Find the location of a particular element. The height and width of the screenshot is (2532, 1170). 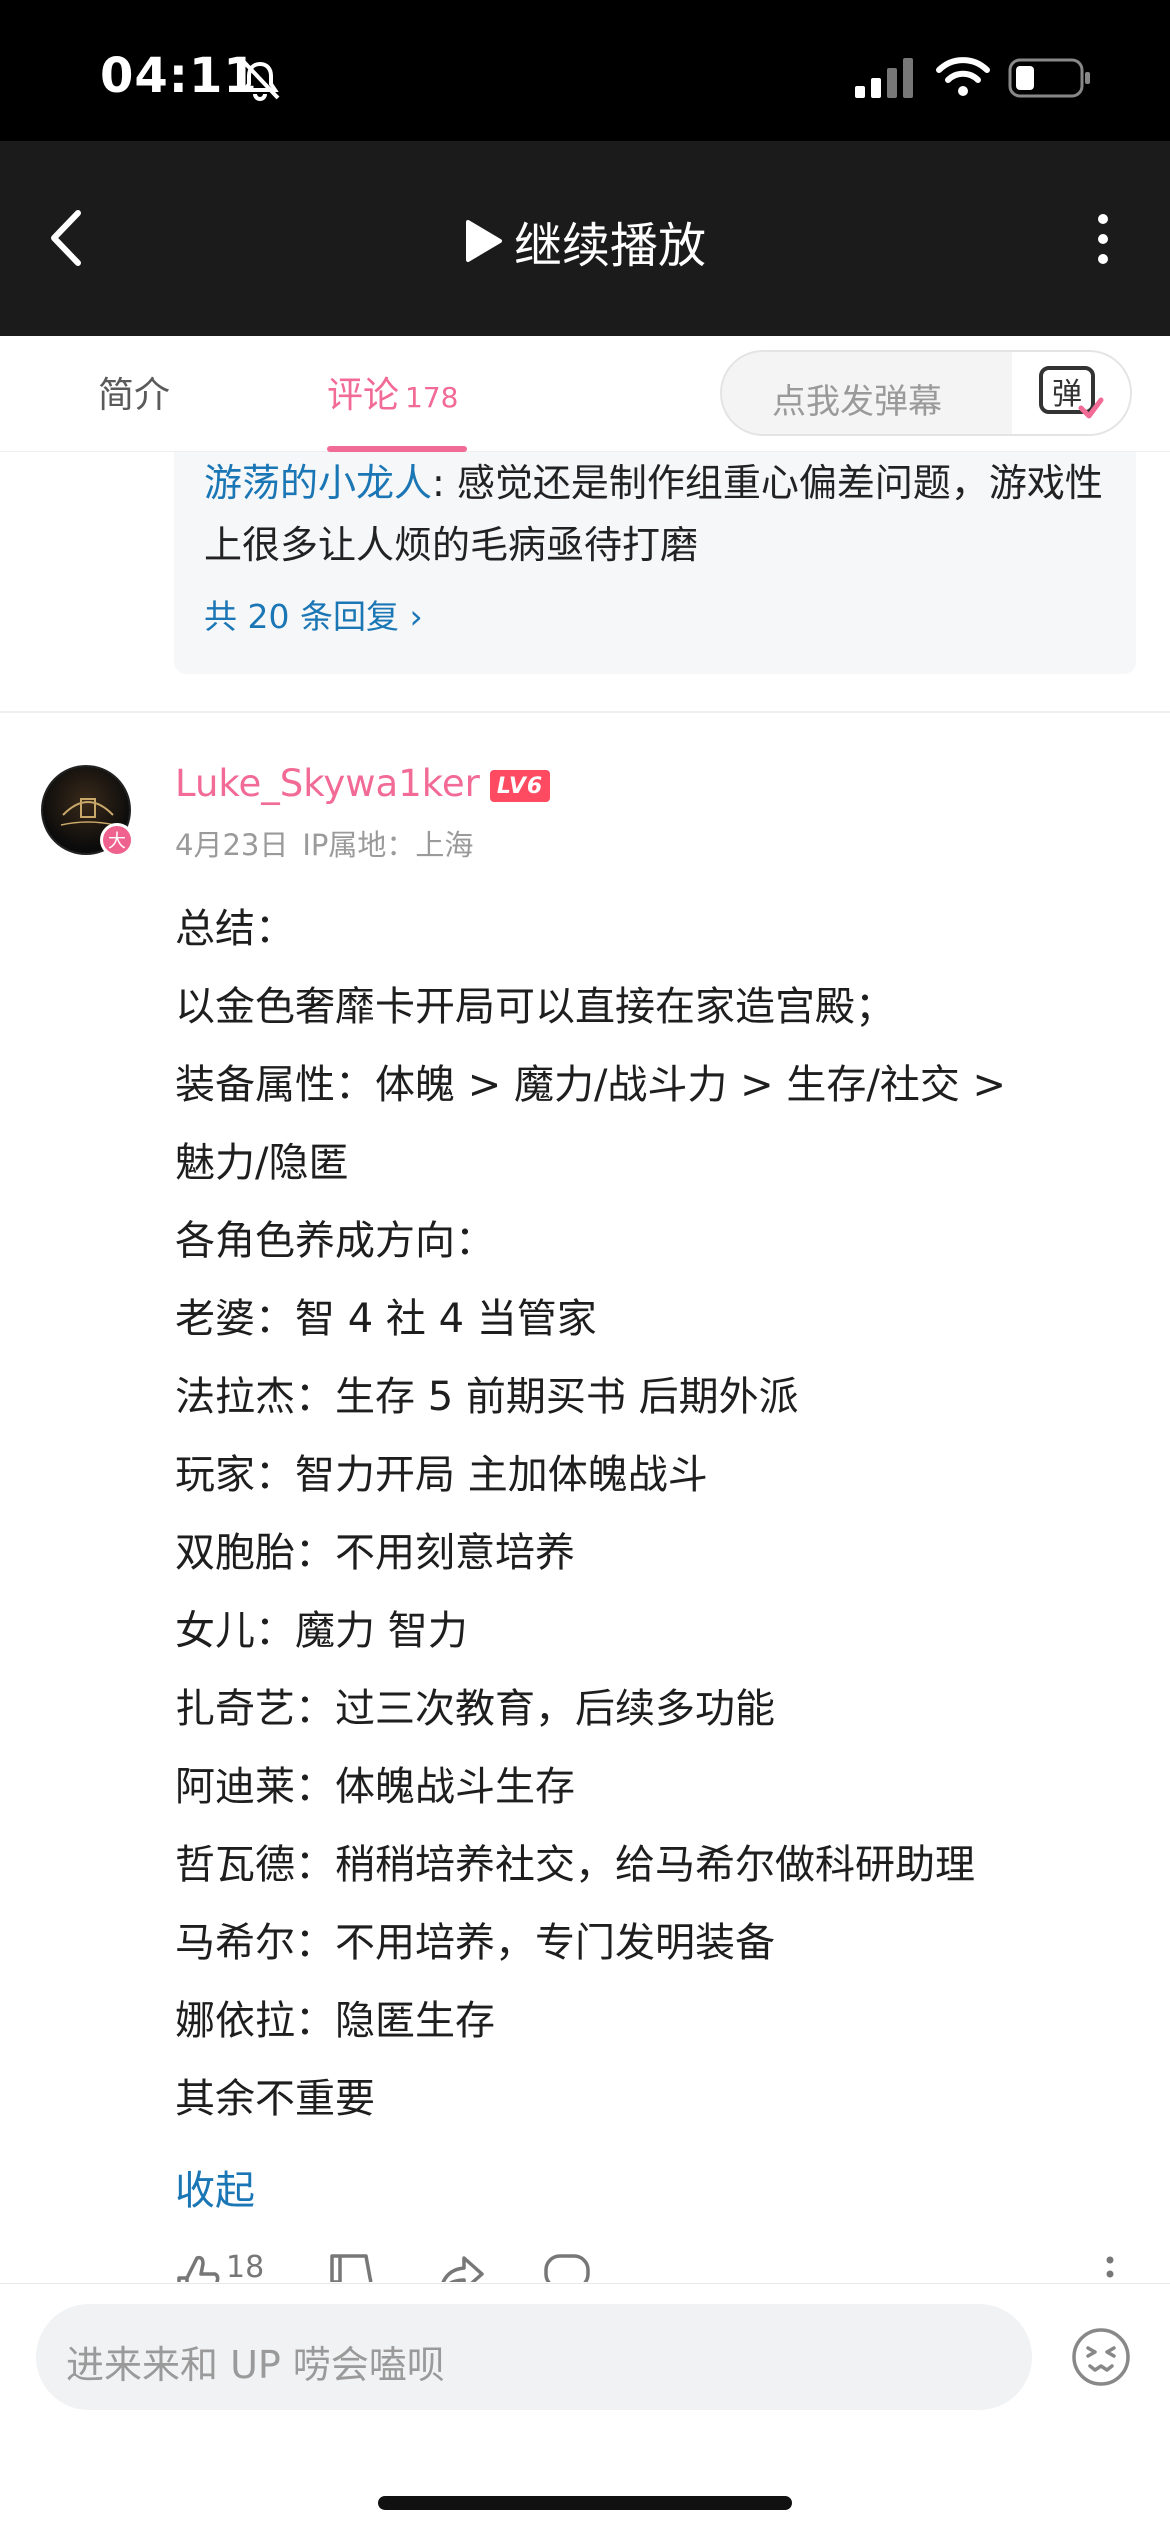

comment-meta: 4月23日 IP属地：上海 is located at coordinates (331, 843).